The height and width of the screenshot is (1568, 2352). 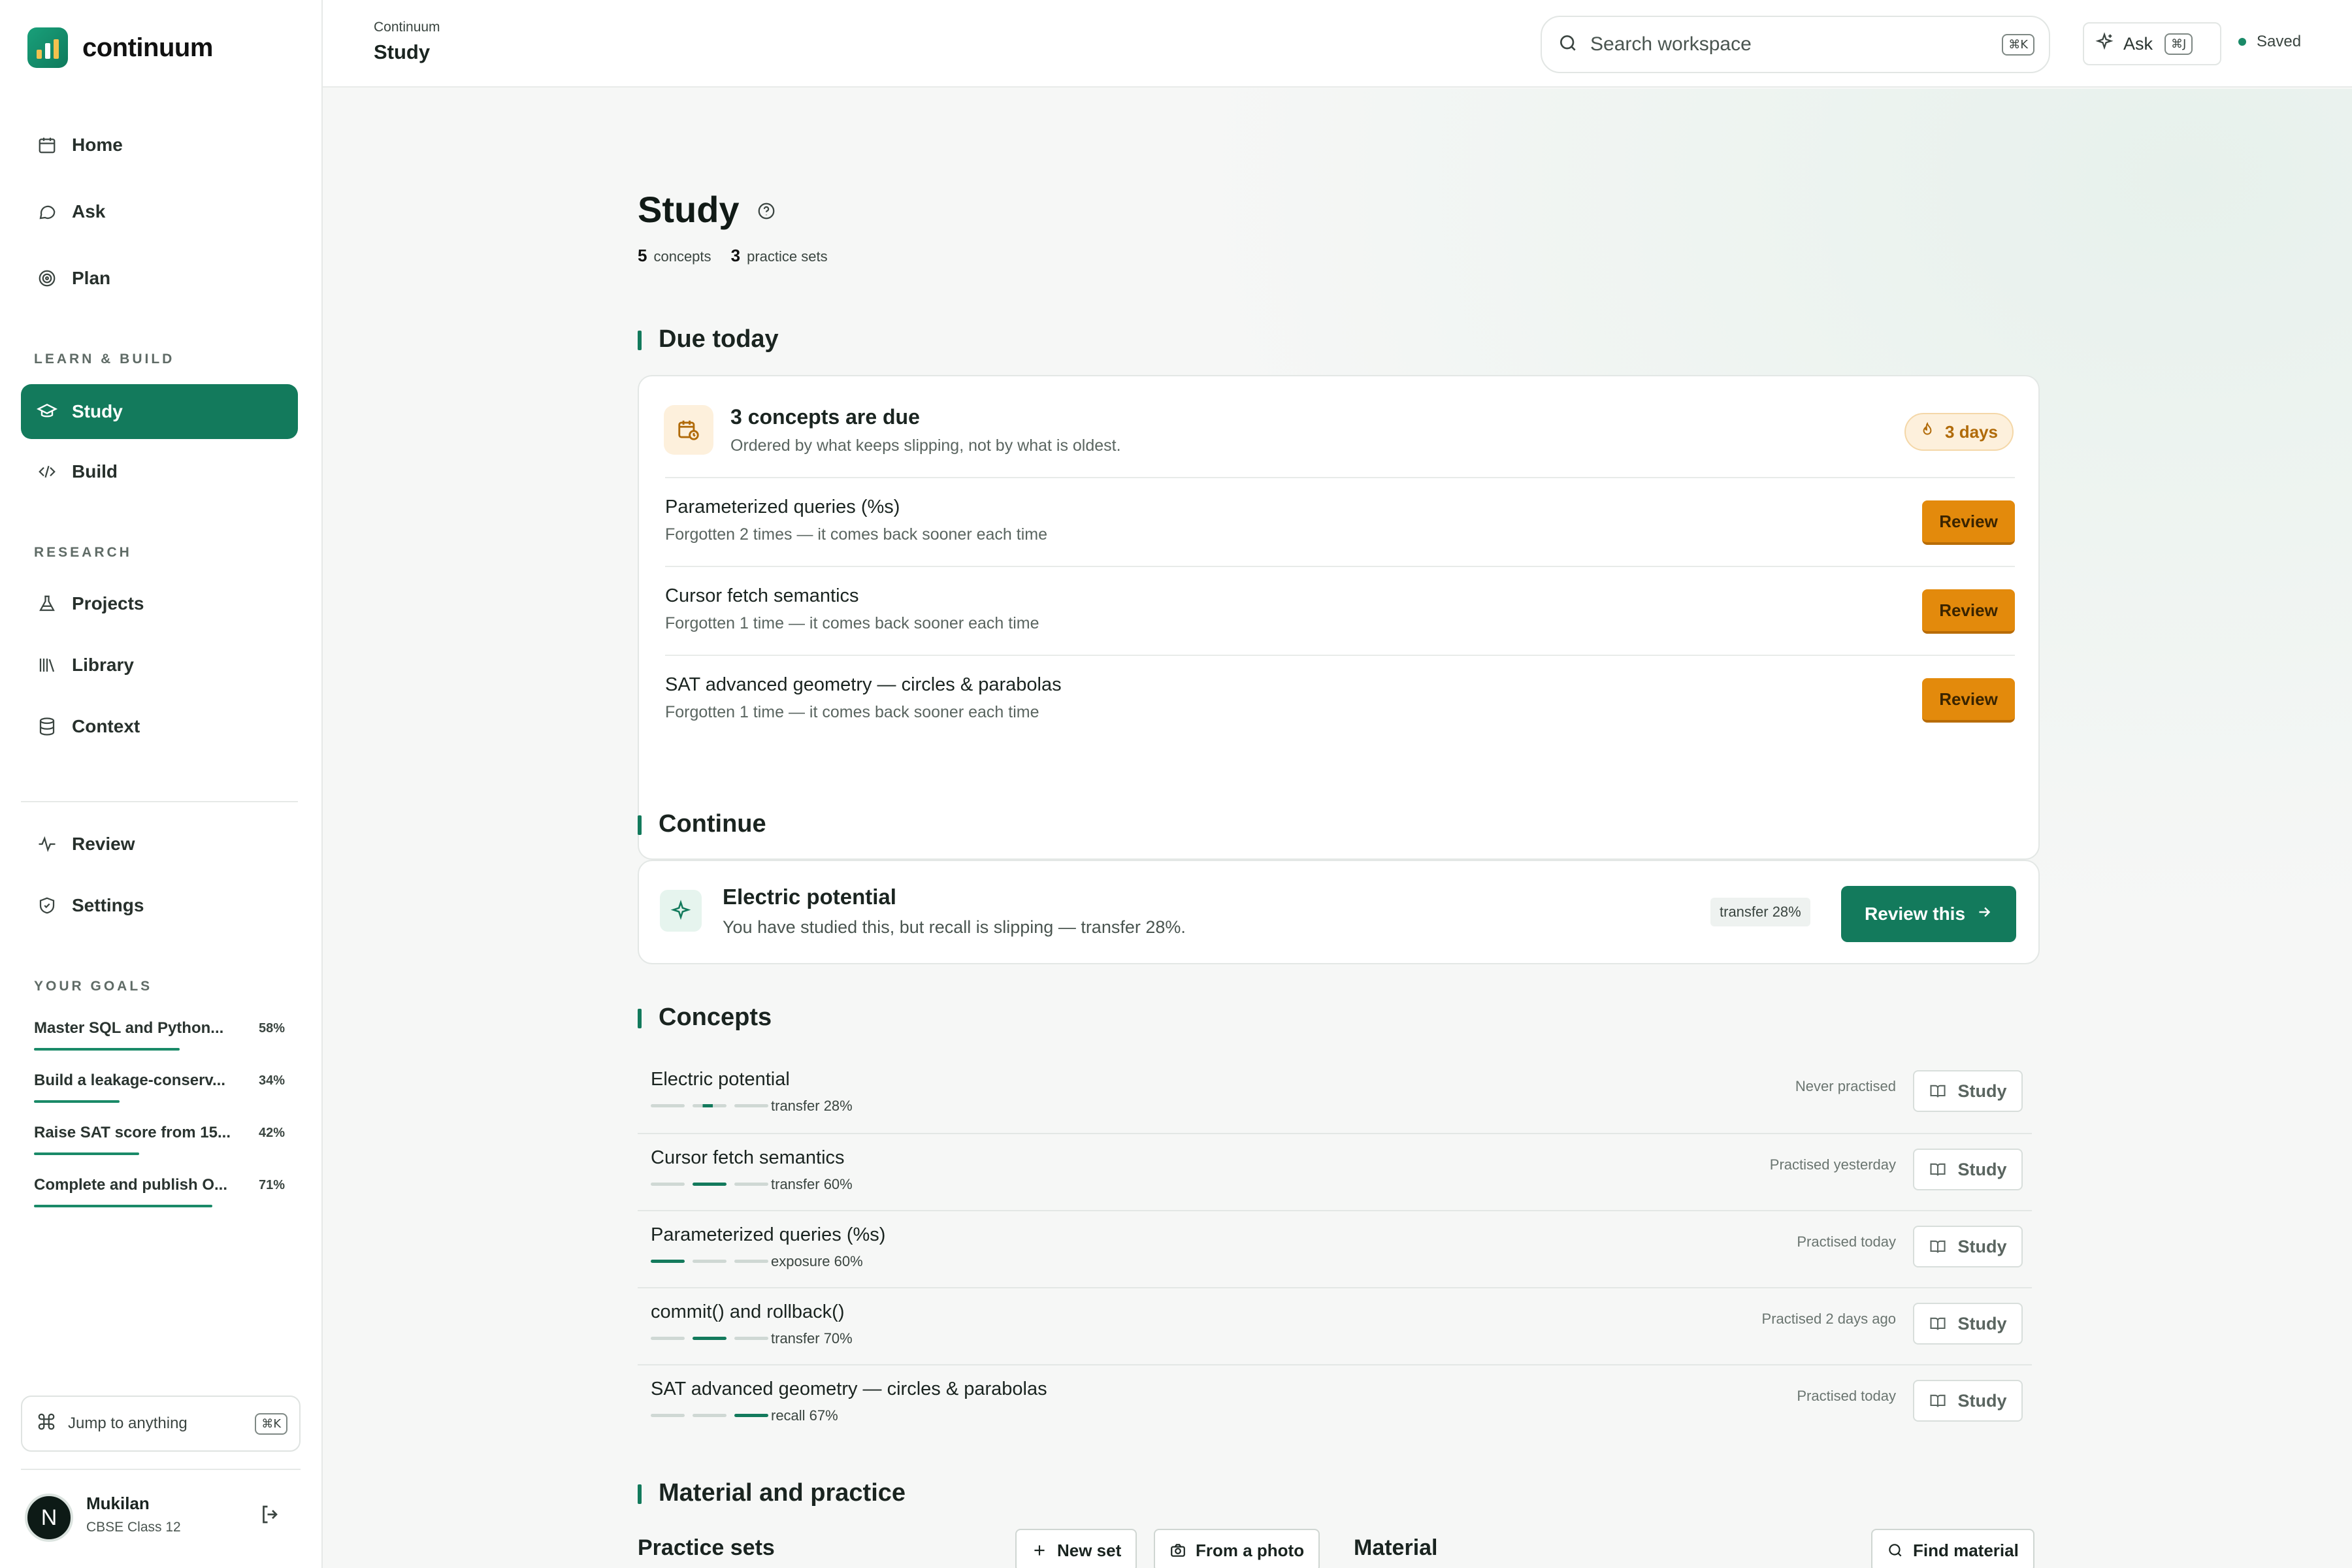 I want to click on review-this-button: Review this, so click(x=1928, y=914).